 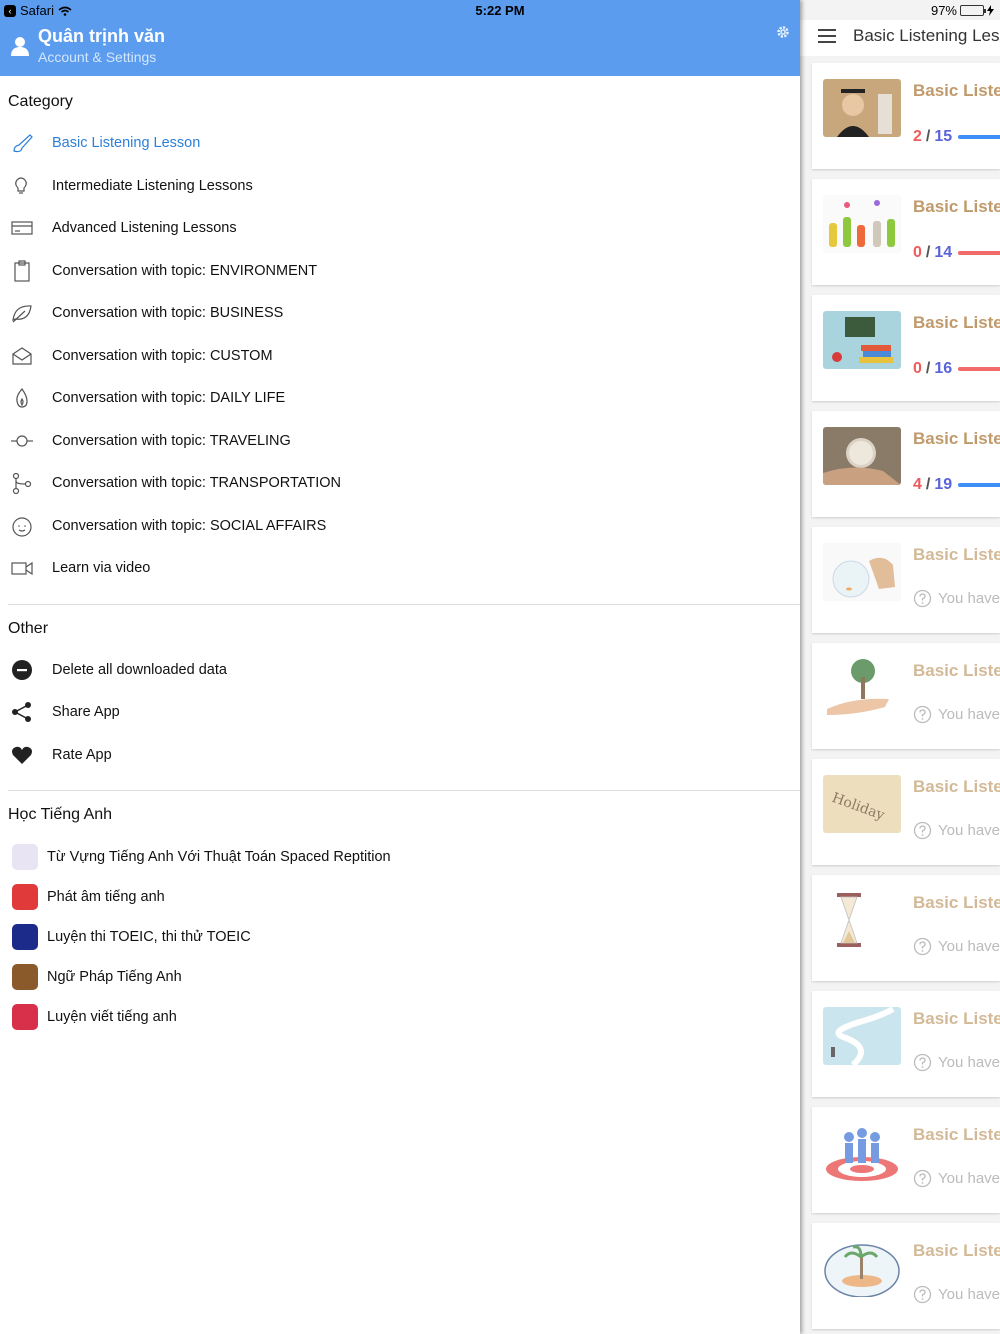 What do you see at coordinates (149, 937) in the screenshot?
I see `app-link-label: Luyện thi TOEIC, thi thử TOEIC` at bounding box center [149, 937].